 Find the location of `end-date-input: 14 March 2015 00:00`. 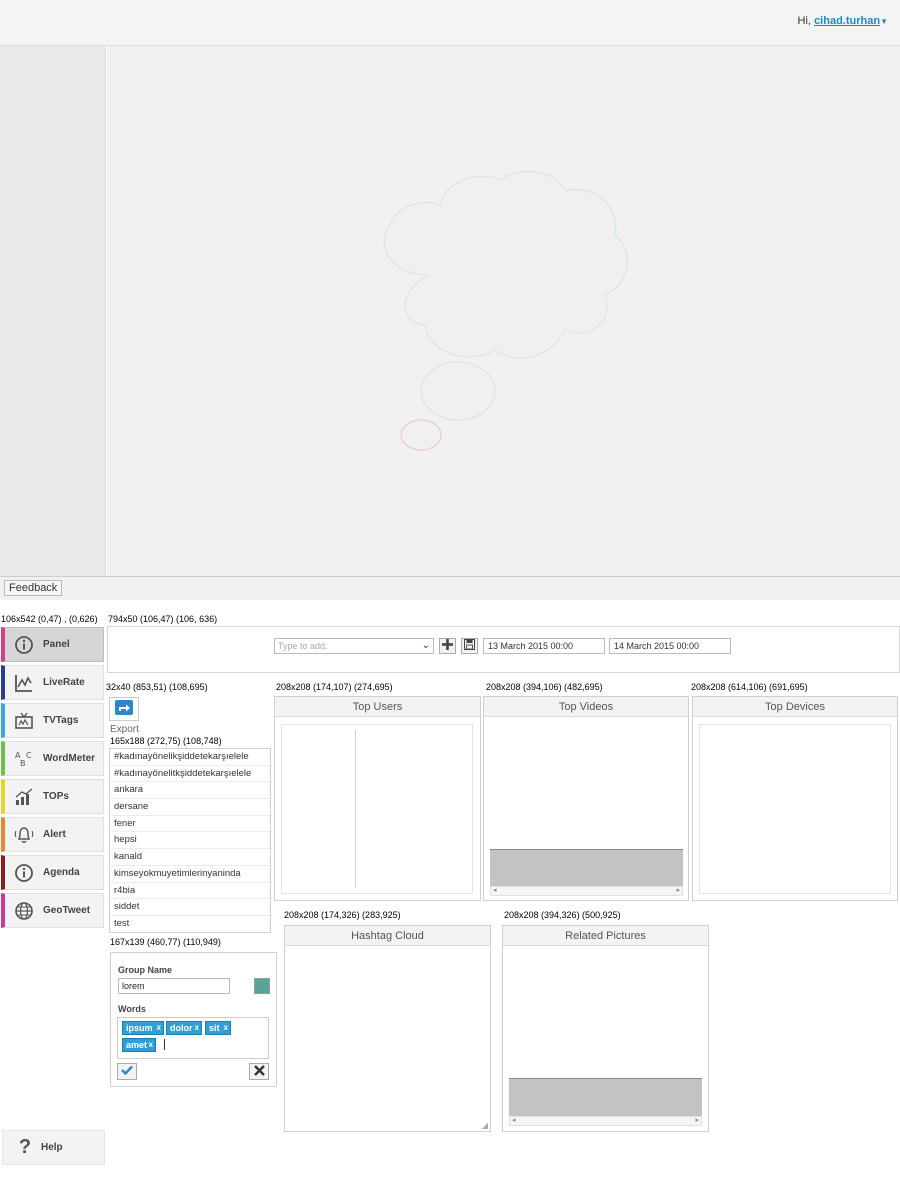

end-date-input: 14 March 2015 00:00 is located at coordinates (670, 646).